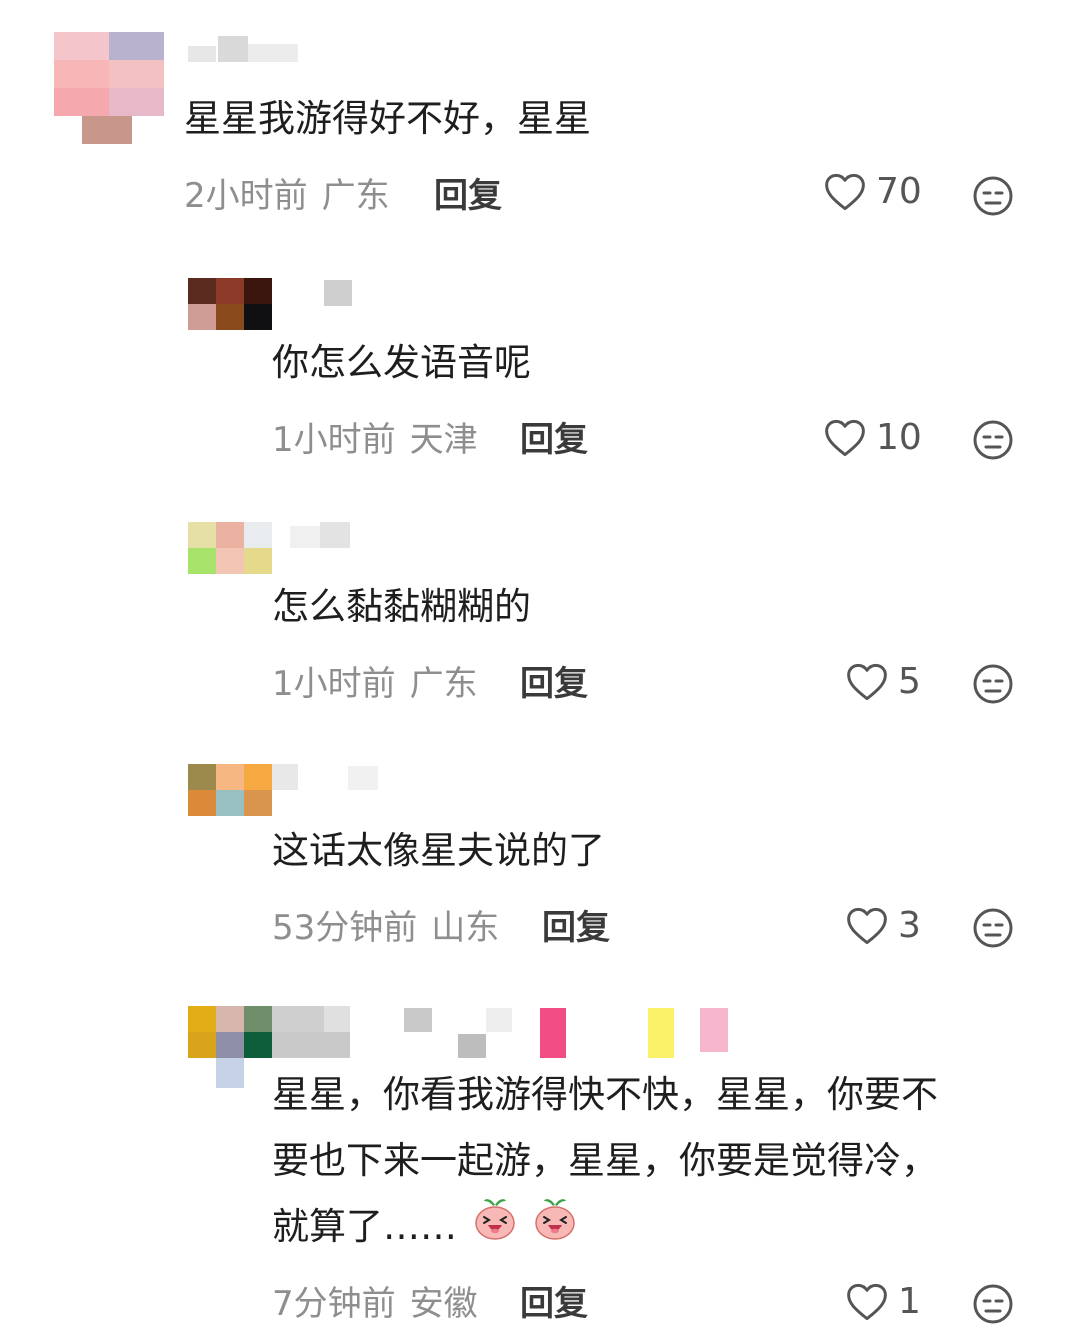 The height and width of the screenshot is (1329, 1080). I want to click on like-count: 3, so click(909, 925).